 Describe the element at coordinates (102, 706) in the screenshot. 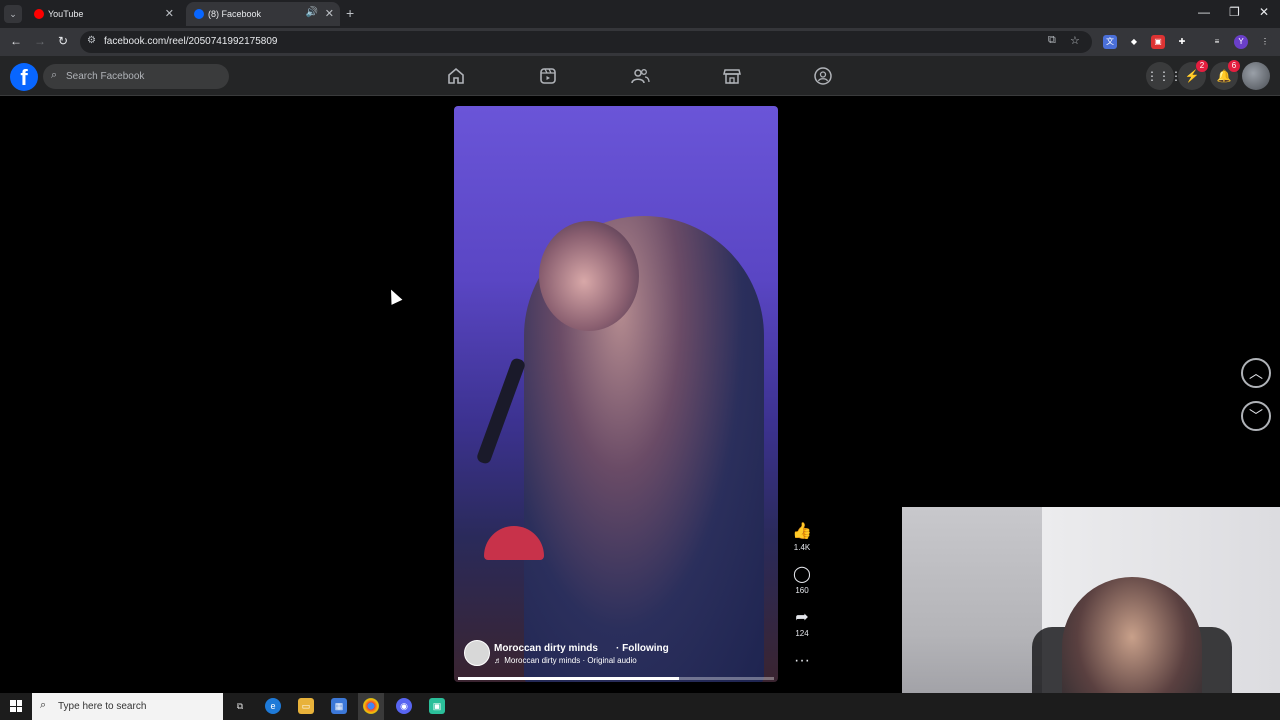

I see `taskbar-search-placeholder: Type here to search` at that location.